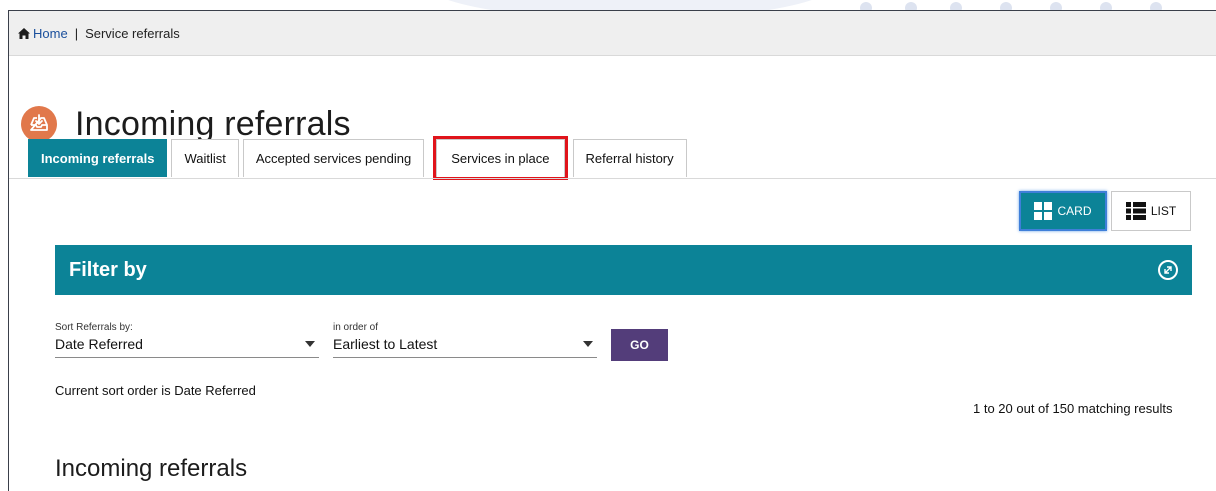 This screenshot has width=1216, height=491. Describe the element at coordinates (629, 158) in the screenshot. I see `tab-referral-history: Referral history` at that location.